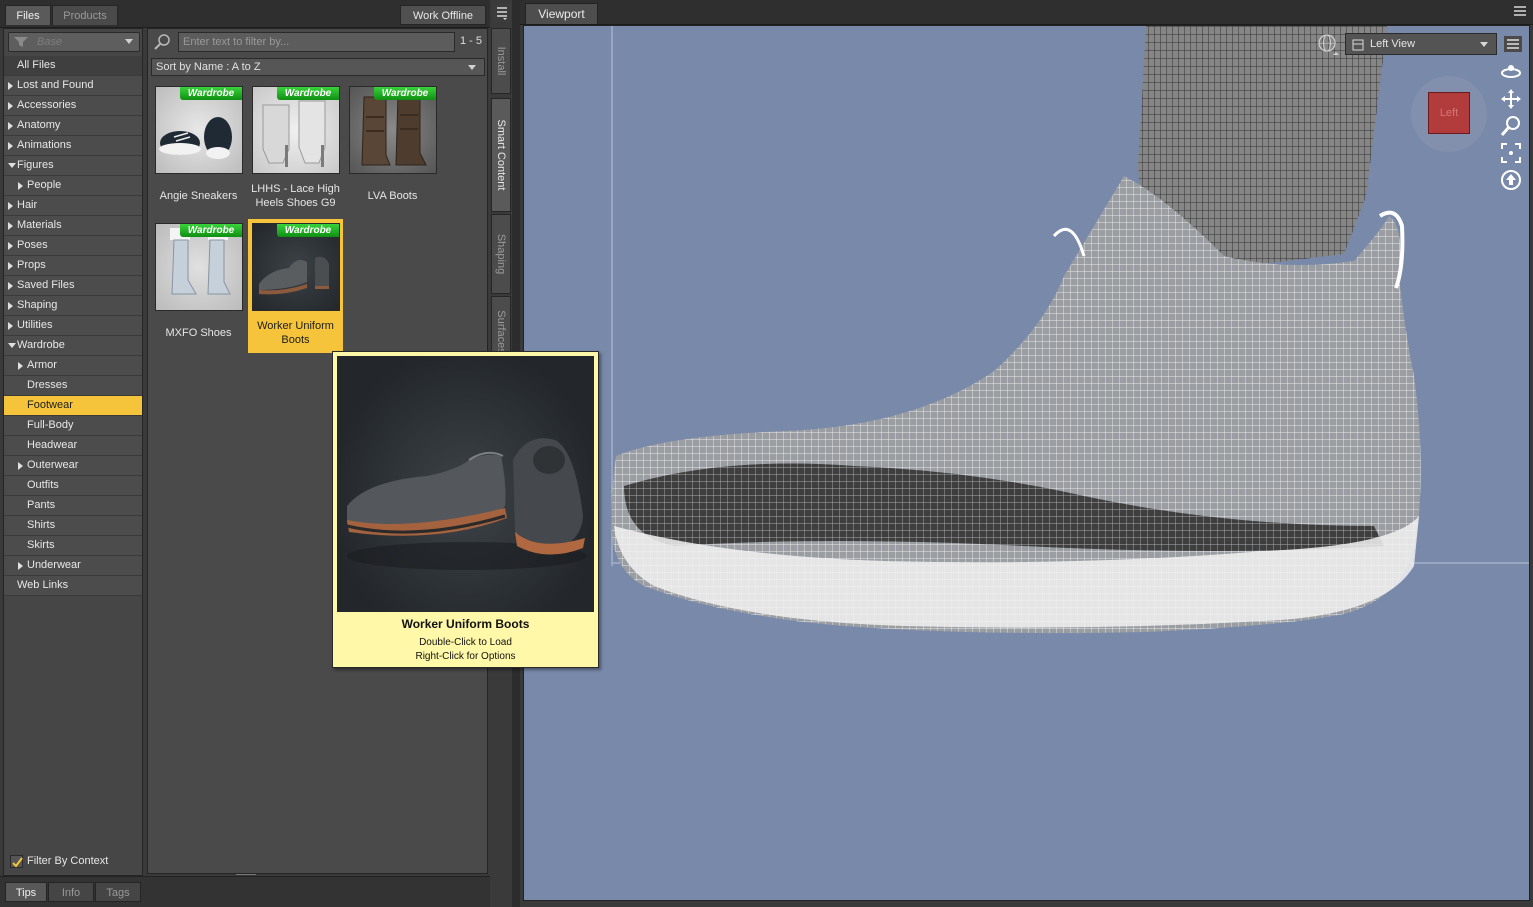 The height and width of the screenshot is (907, 1533). I want to click on category-item: Headwear, so click(73, 446).